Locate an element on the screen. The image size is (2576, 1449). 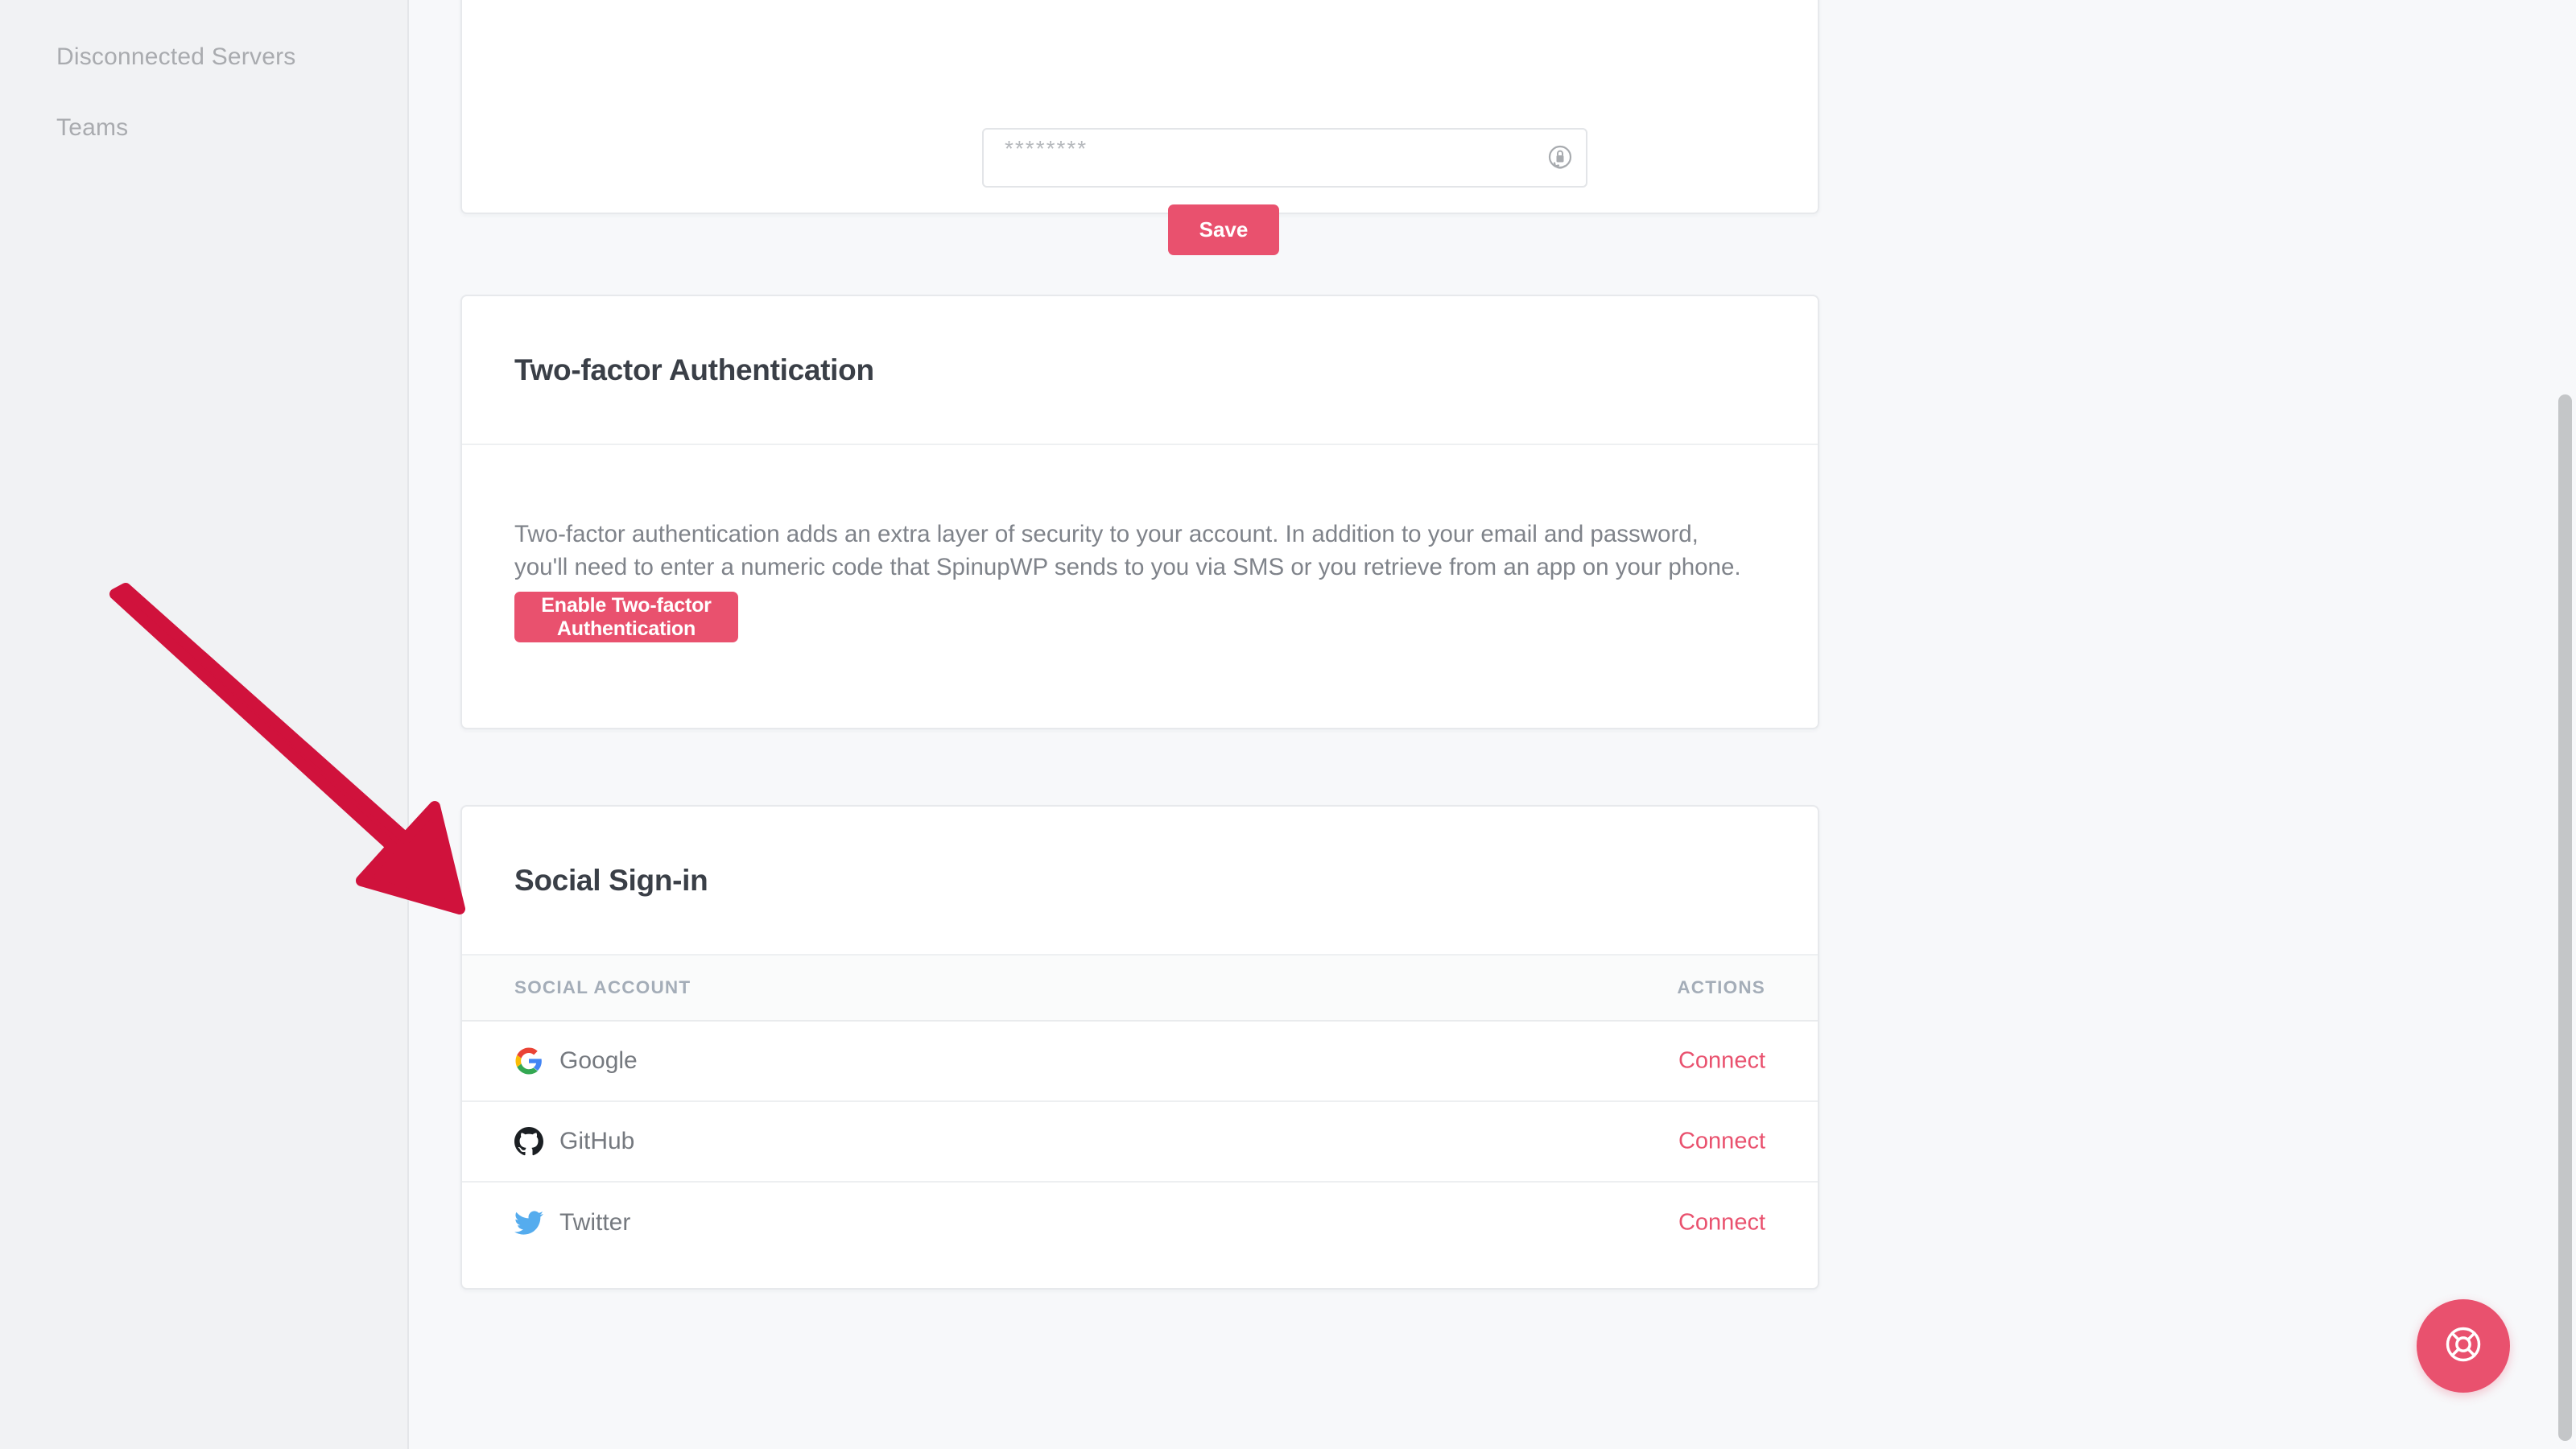
enable-two-factor-authentication-button: Enable Two-factor Authentication is located at coordinates (626, 617).